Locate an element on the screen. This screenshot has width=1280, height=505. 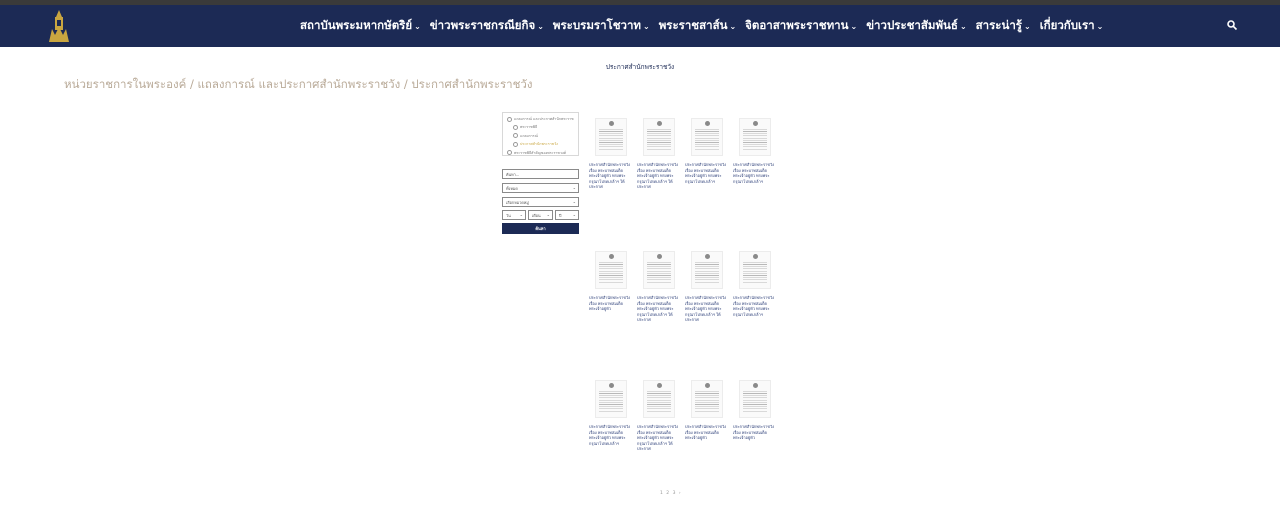
year-select: ปี ⌄ is located at coordinates (567, 215).